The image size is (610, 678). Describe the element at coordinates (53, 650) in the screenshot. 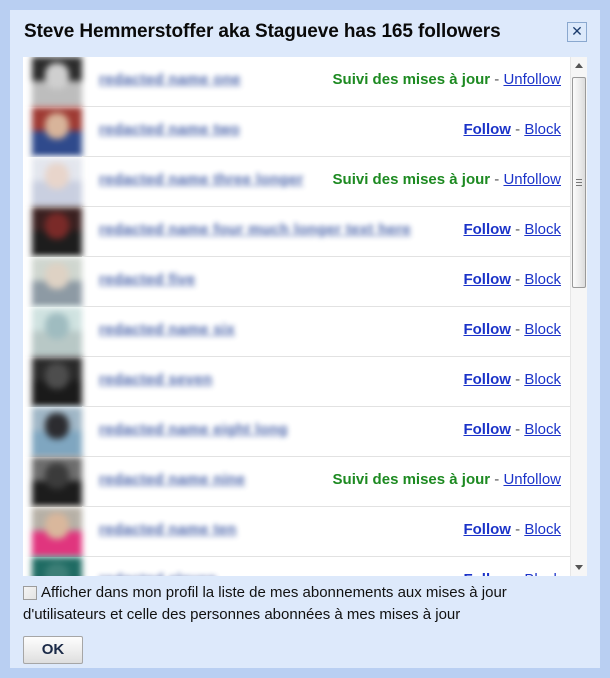

I see `ok-button: OK` at that location.